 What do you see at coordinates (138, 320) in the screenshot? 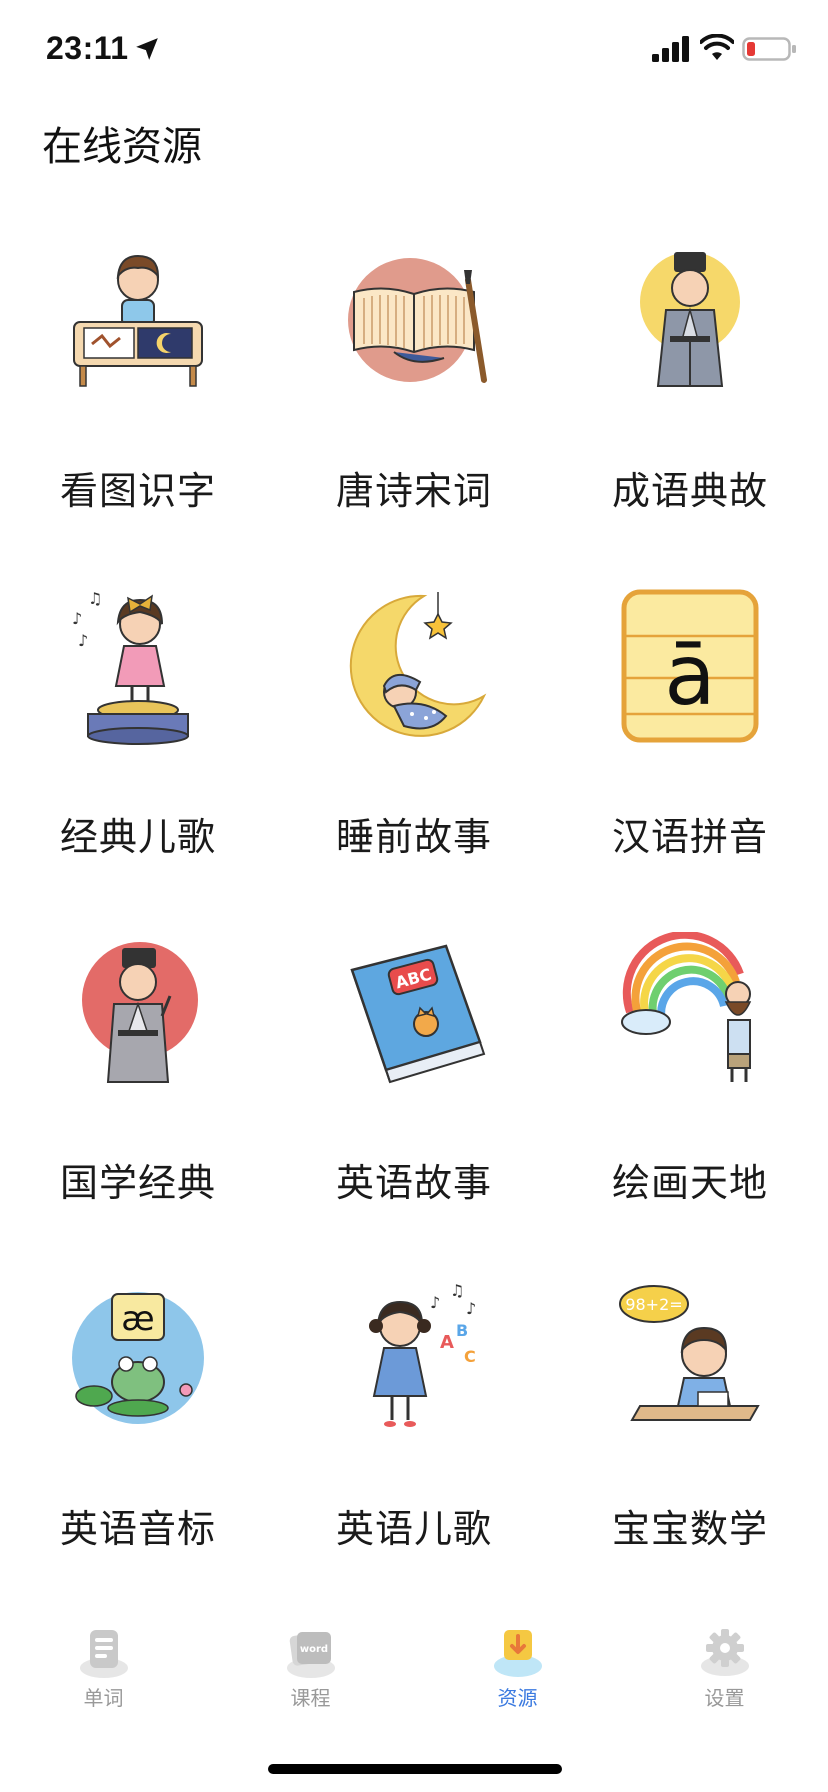
I see `boy-writing-icon` at bounding box center [138, 320].